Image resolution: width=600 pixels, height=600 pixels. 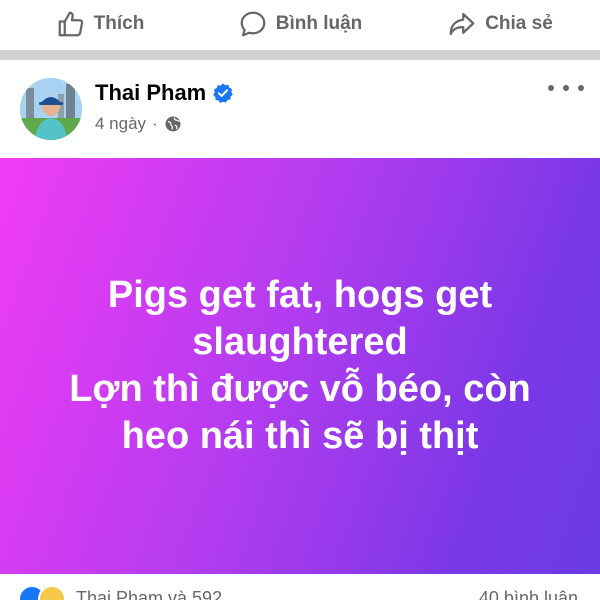 What do you see at coordinates (300, 389) in the screenshot?
I see `post-text-line: Lợn thì được vỗ béo, còn` at bounding box center [300, 389].